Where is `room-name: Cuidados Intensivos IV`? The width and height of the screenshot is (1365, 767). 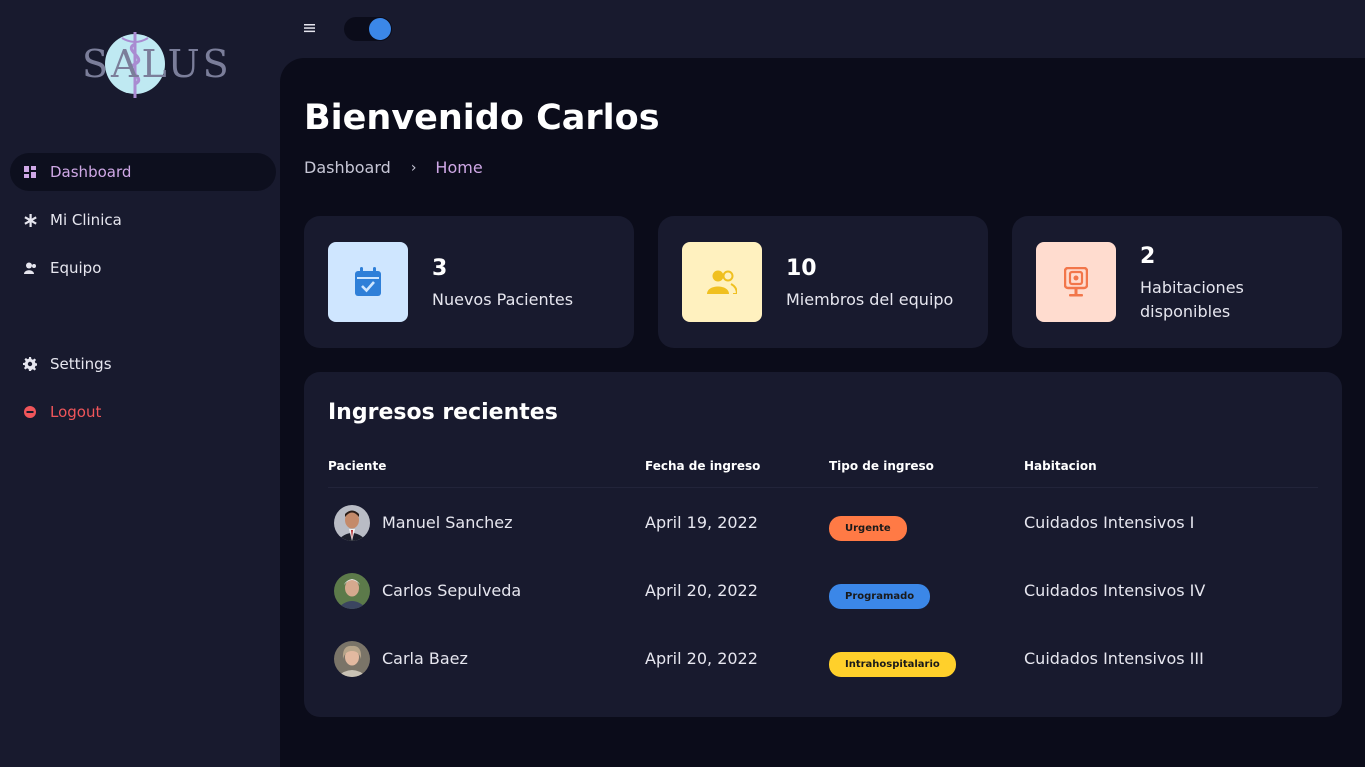
room-name: Cuidados Intensivos IV is located at coordinates (1115, 590).